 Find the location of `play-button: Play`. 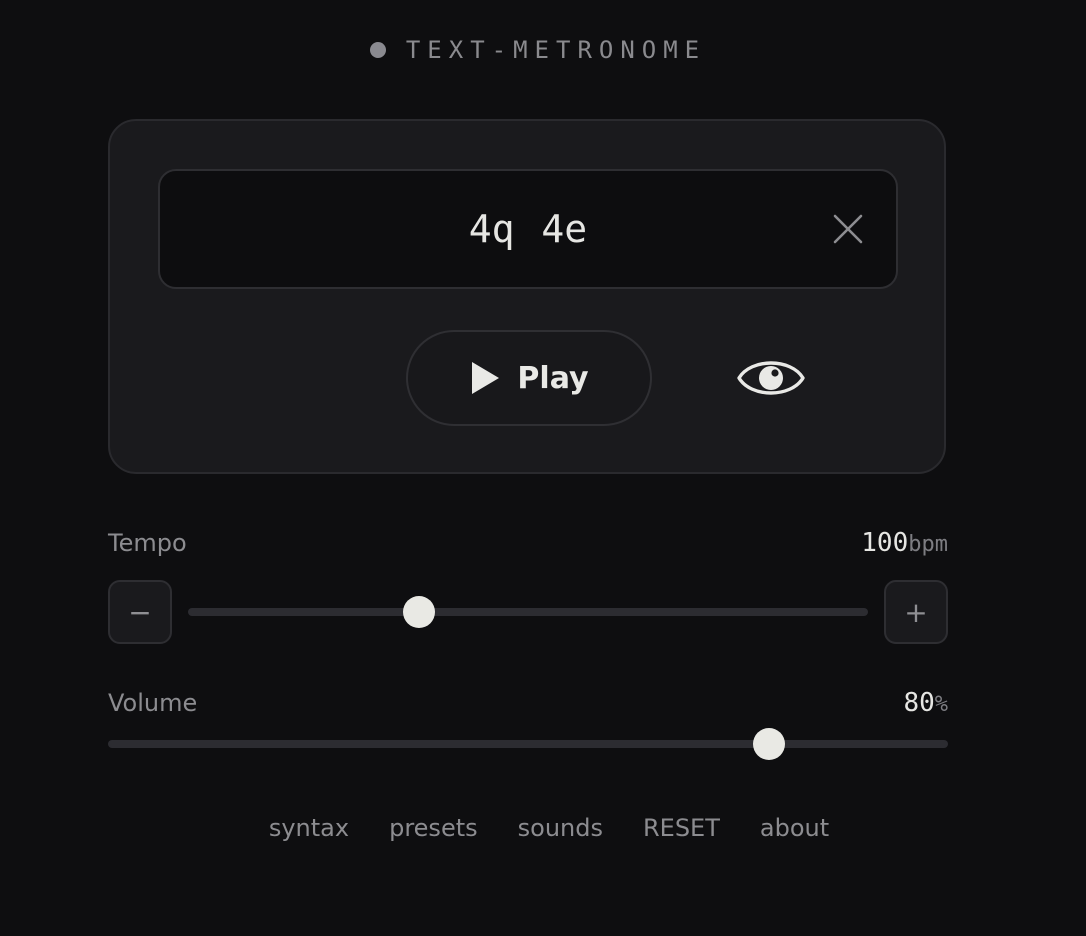

play-button: Play is located at coordinates (529, 378).